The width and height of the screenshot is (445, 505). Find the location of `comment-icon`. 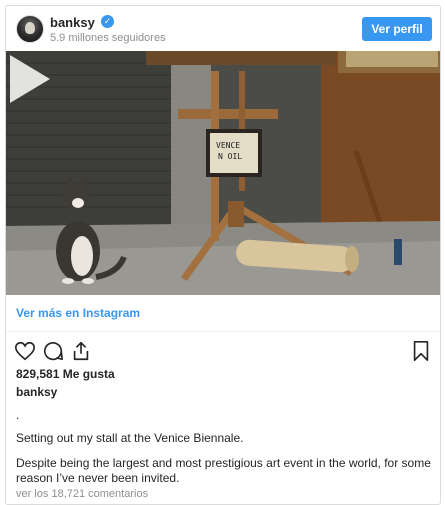

comment-icon is located at coordinates (53, 351).